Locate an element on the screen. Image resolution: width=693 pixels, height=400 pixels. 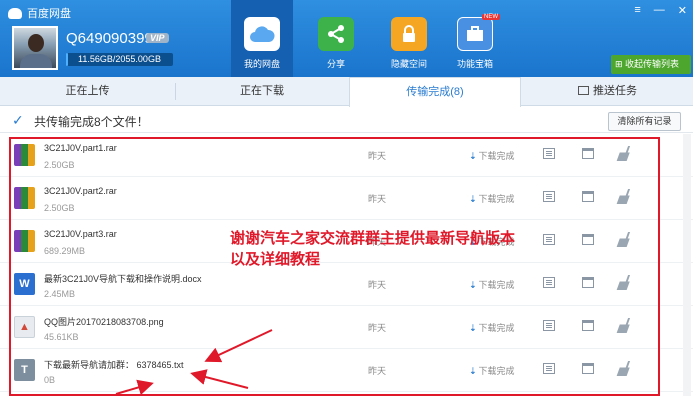
tab-push-tasks-label: 推送任务 is located at coordinates (615, 91).